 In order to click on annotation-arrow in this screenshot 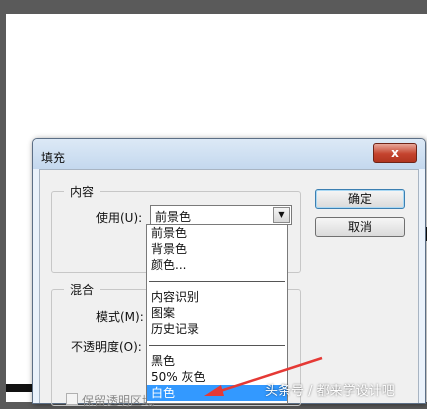, I will do `click(263, 376)`.